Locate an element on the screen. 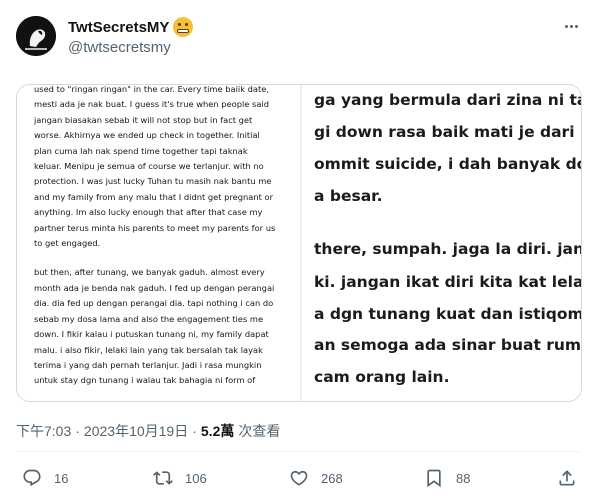  reply-button: 16 is located at coordinates (45, 478).